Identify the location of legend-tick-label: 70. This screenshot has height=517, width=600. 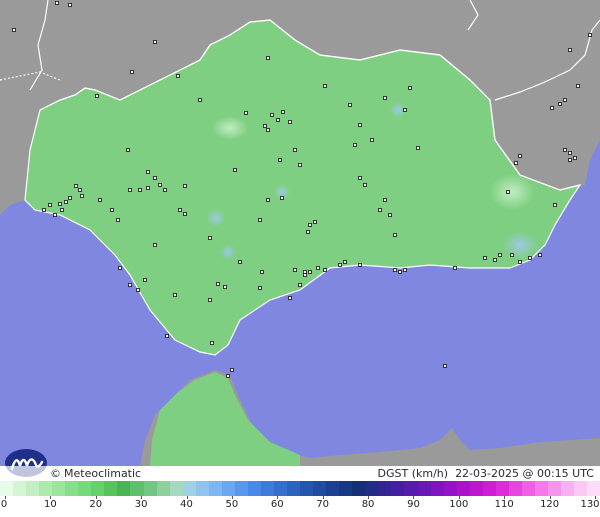
(323, 504).